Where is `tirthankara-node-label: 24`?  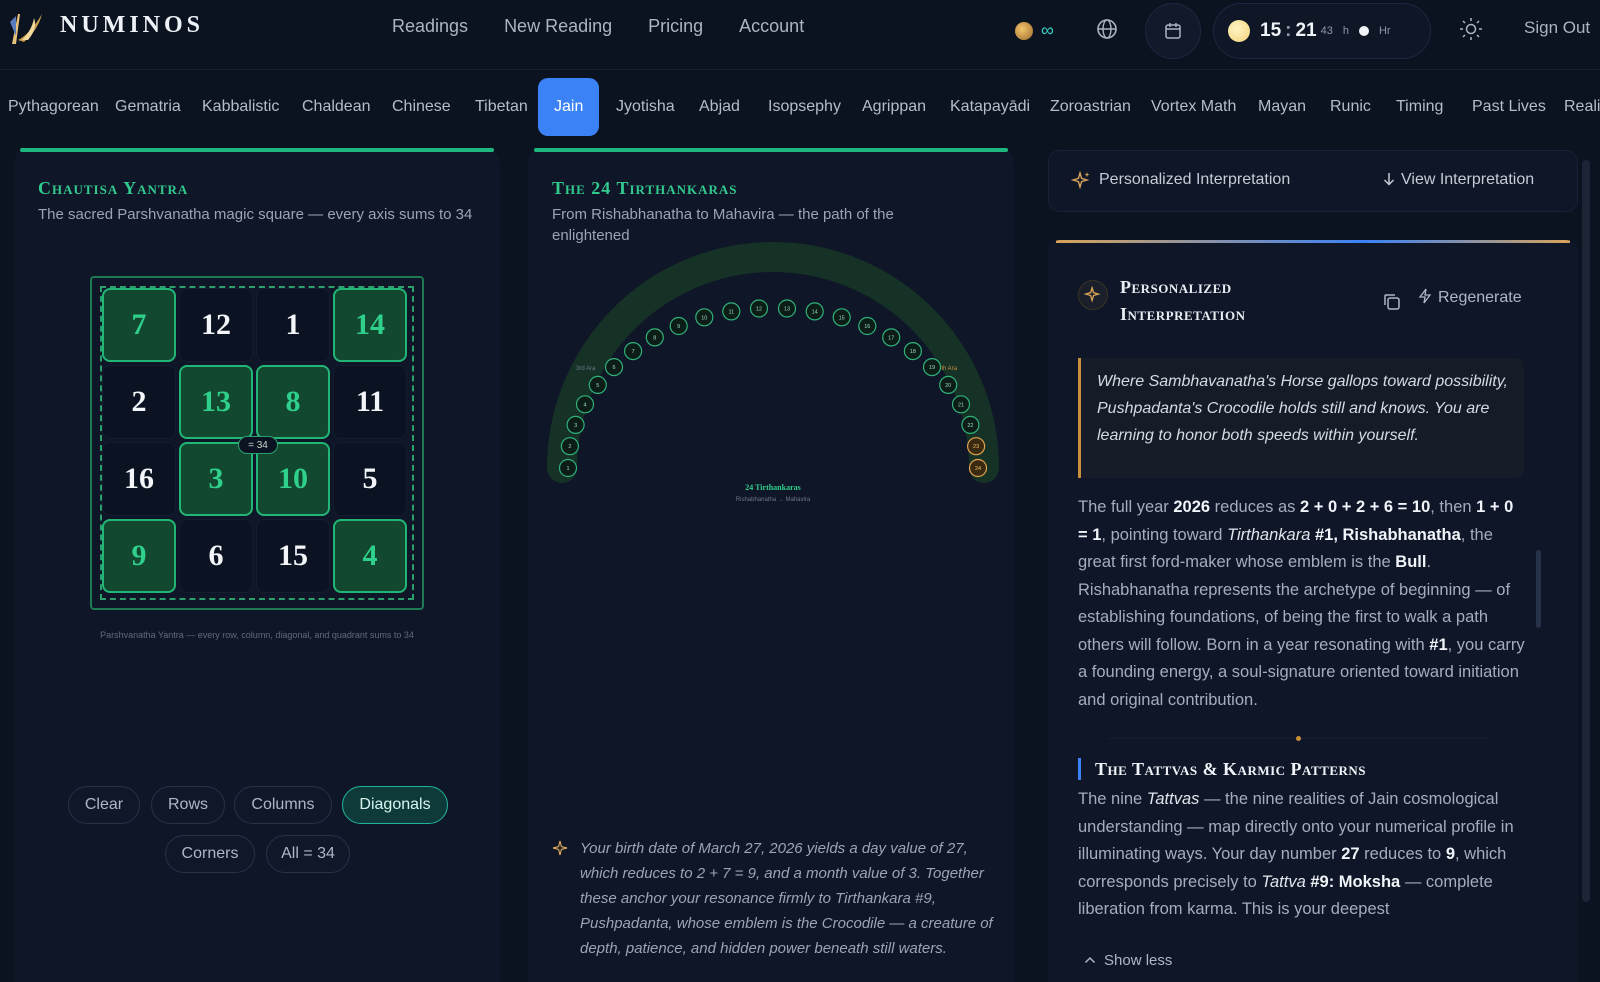
tirthankara-node-label: 24 is located at coordinates (978, 469).